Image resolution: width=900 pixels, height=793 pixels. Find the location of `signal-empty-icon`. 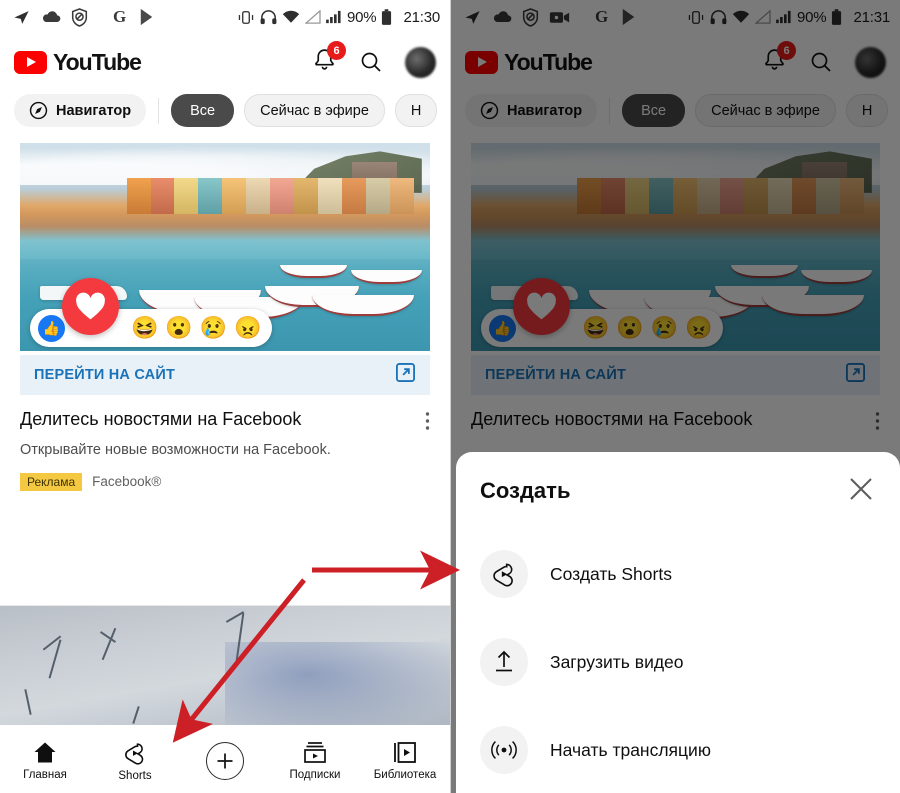

signal-empty-icon is located at coordinates (313, 17).